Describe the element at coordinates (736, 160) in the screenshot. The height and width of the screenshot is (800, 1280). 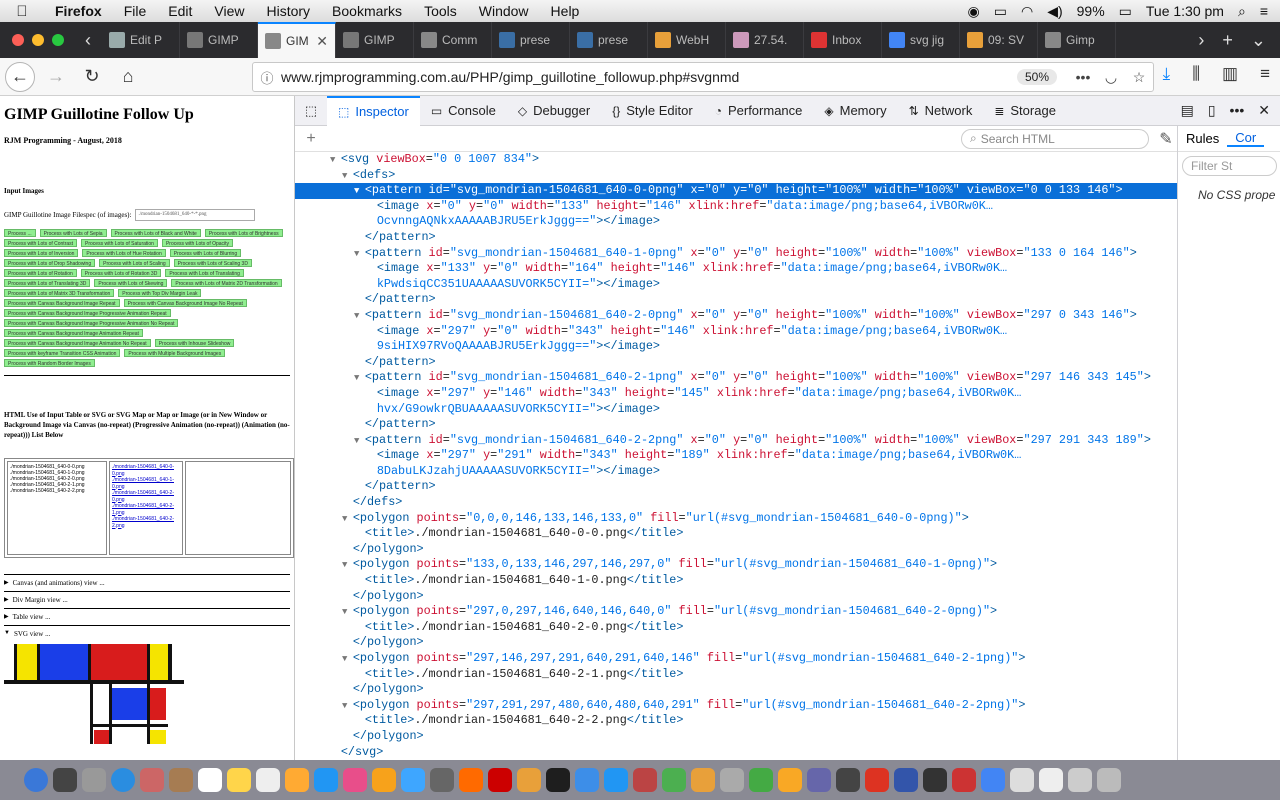
I see `markup-node: ▼ <svg viewBox="0 0 1007 834">` at that location.